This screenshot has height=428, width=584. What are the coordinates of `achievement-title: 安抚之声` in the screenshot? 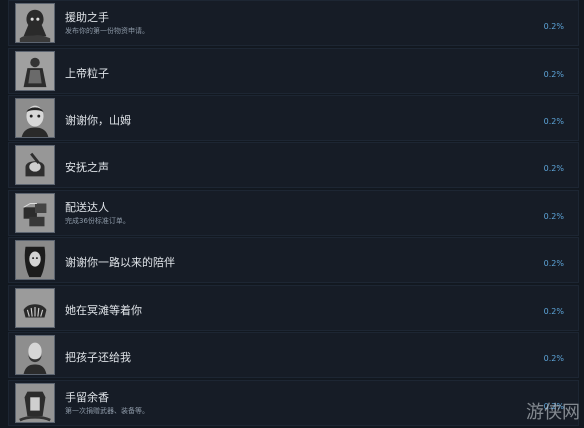 It's located at (87, 167).